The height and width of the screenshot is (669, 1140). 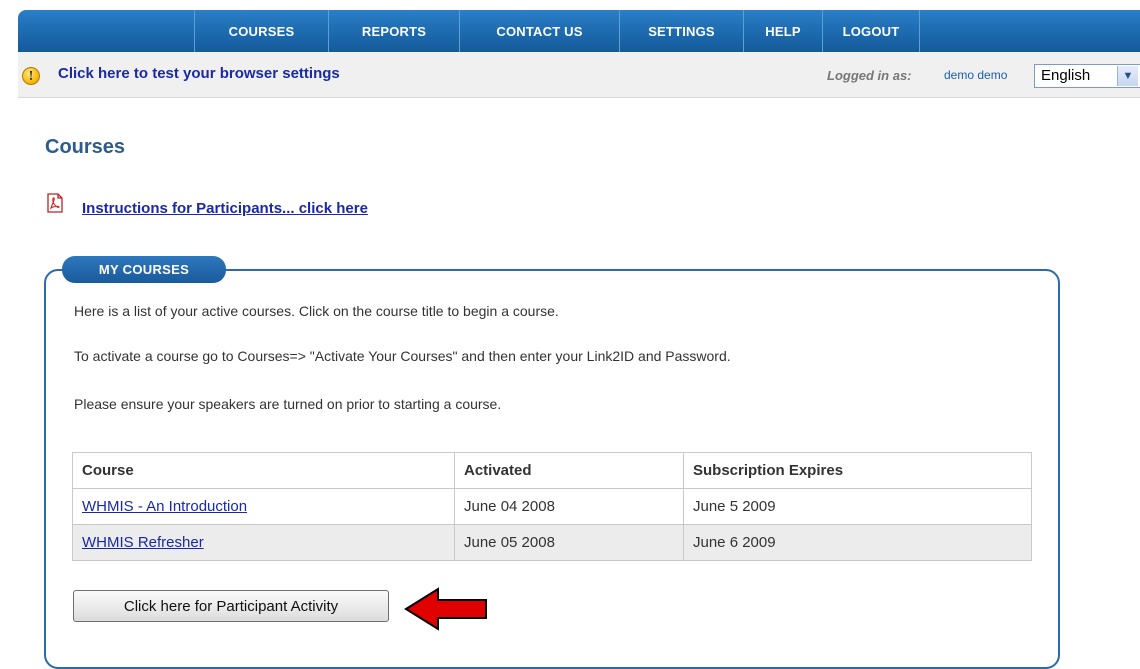 I want to click on browser-settings-link: Click here to test your browser settings, so click(x=199, y=73).